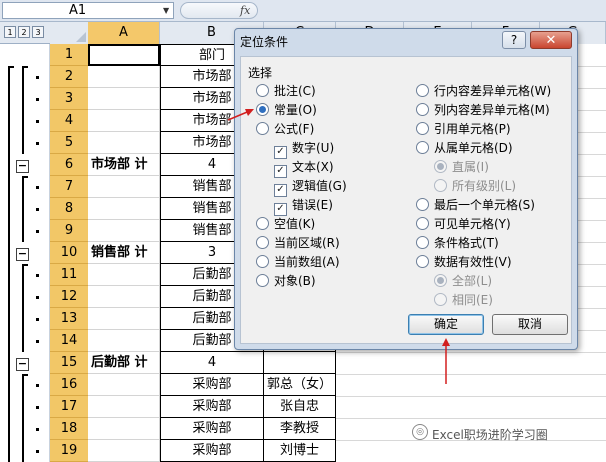 The width and height of the screenshot is (606, 462). I want to click on watermark-text: Excel职场进阶学习圈, so click(490, 435).